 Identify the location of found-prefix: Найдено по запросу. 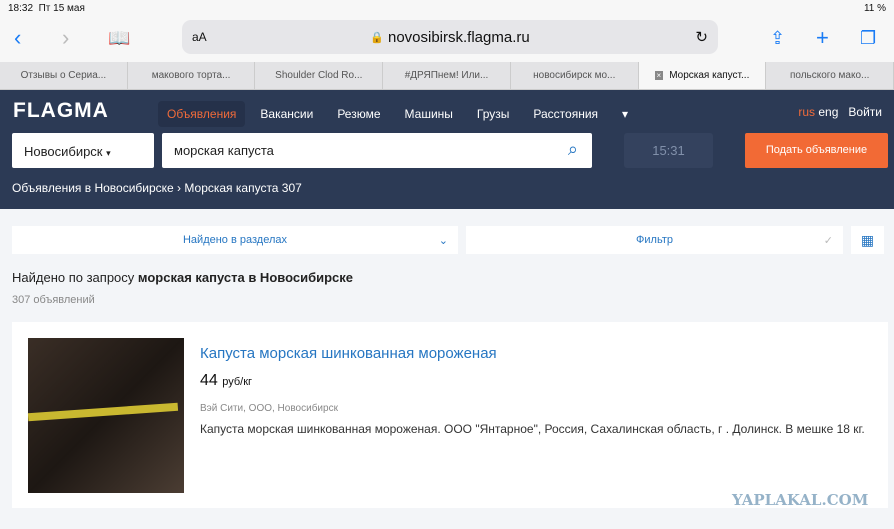
(75, 277).